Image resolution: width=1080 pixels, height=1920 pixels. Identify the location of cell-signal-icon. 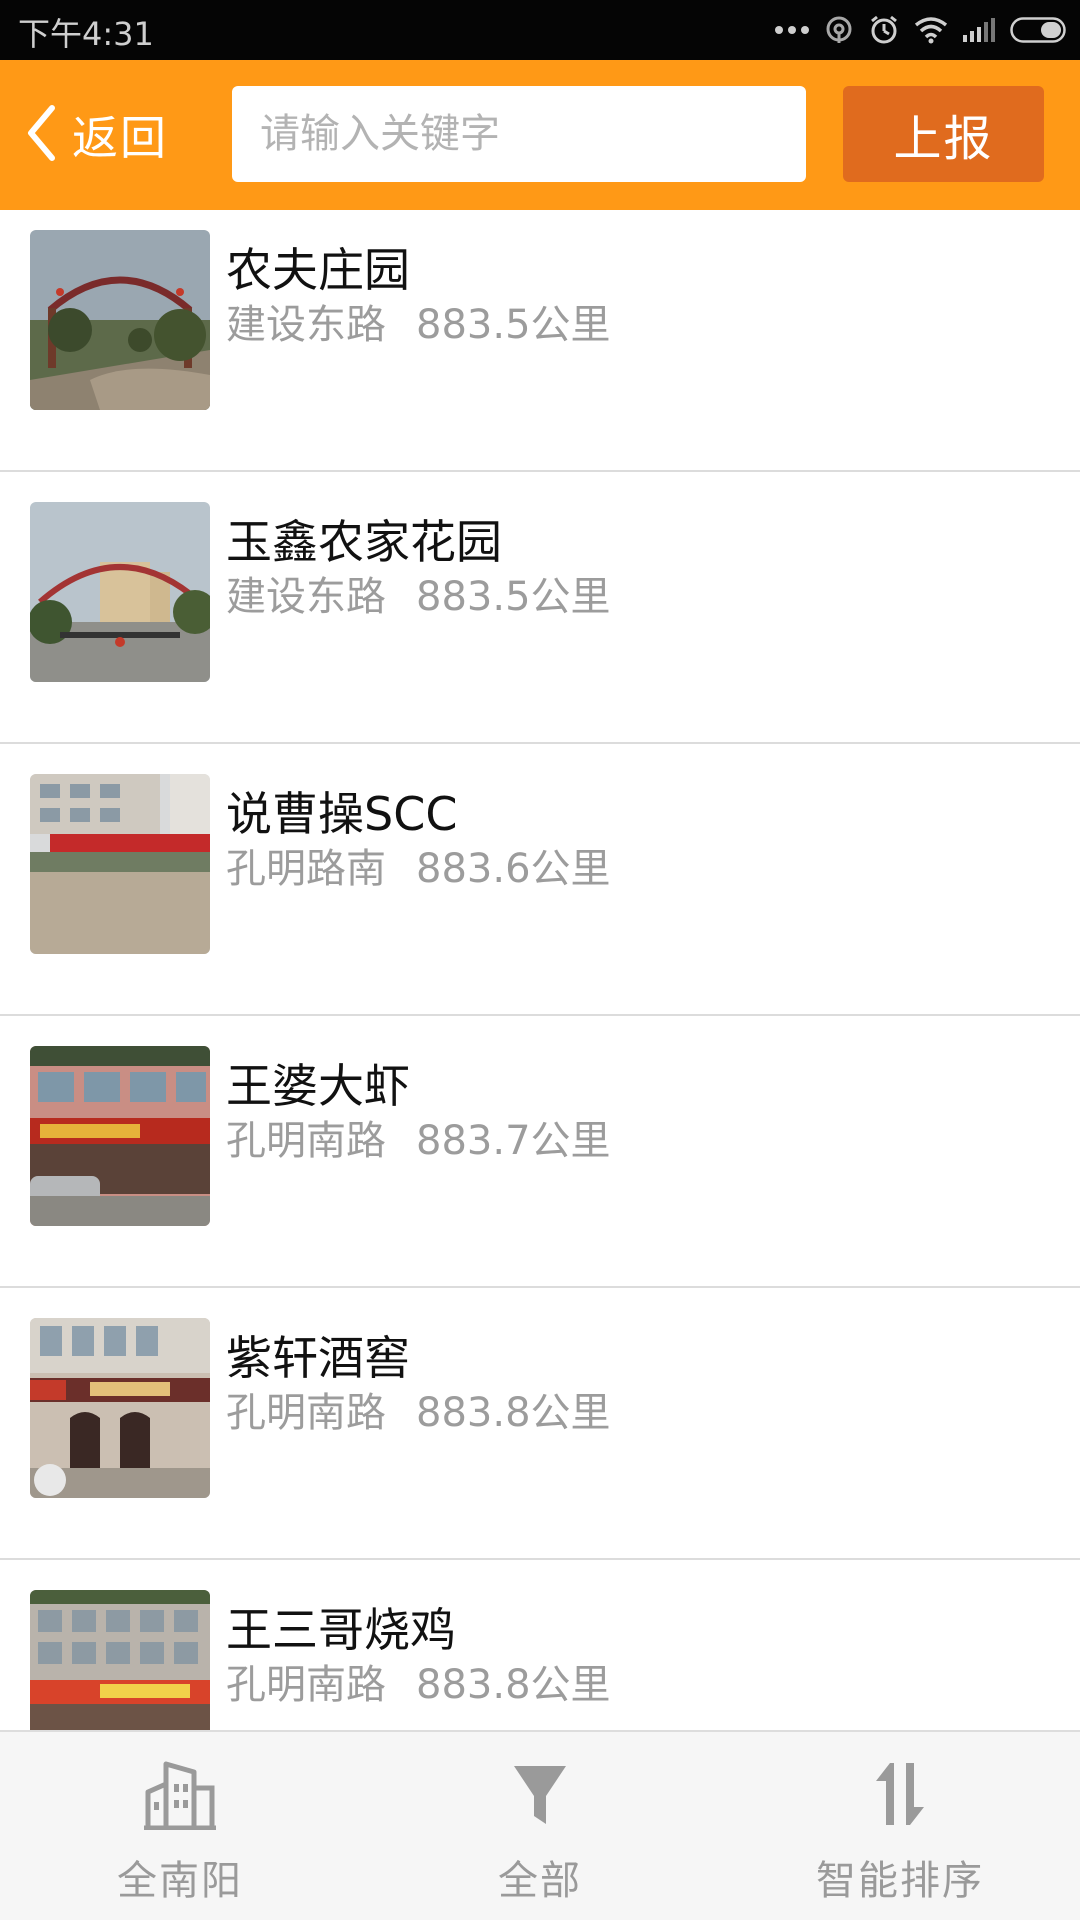
(979, 30).